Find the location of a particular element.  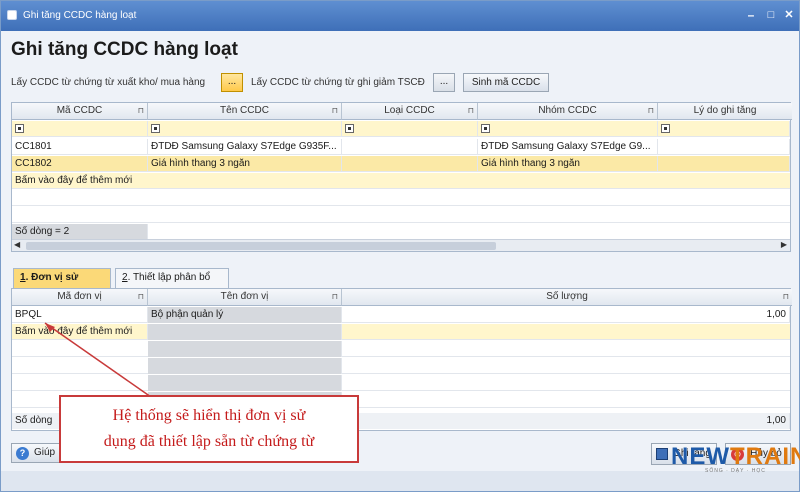

callout-line-2: dụng đã thiết lập sẵn từ chứng từ is located at coordinates (209, 441).